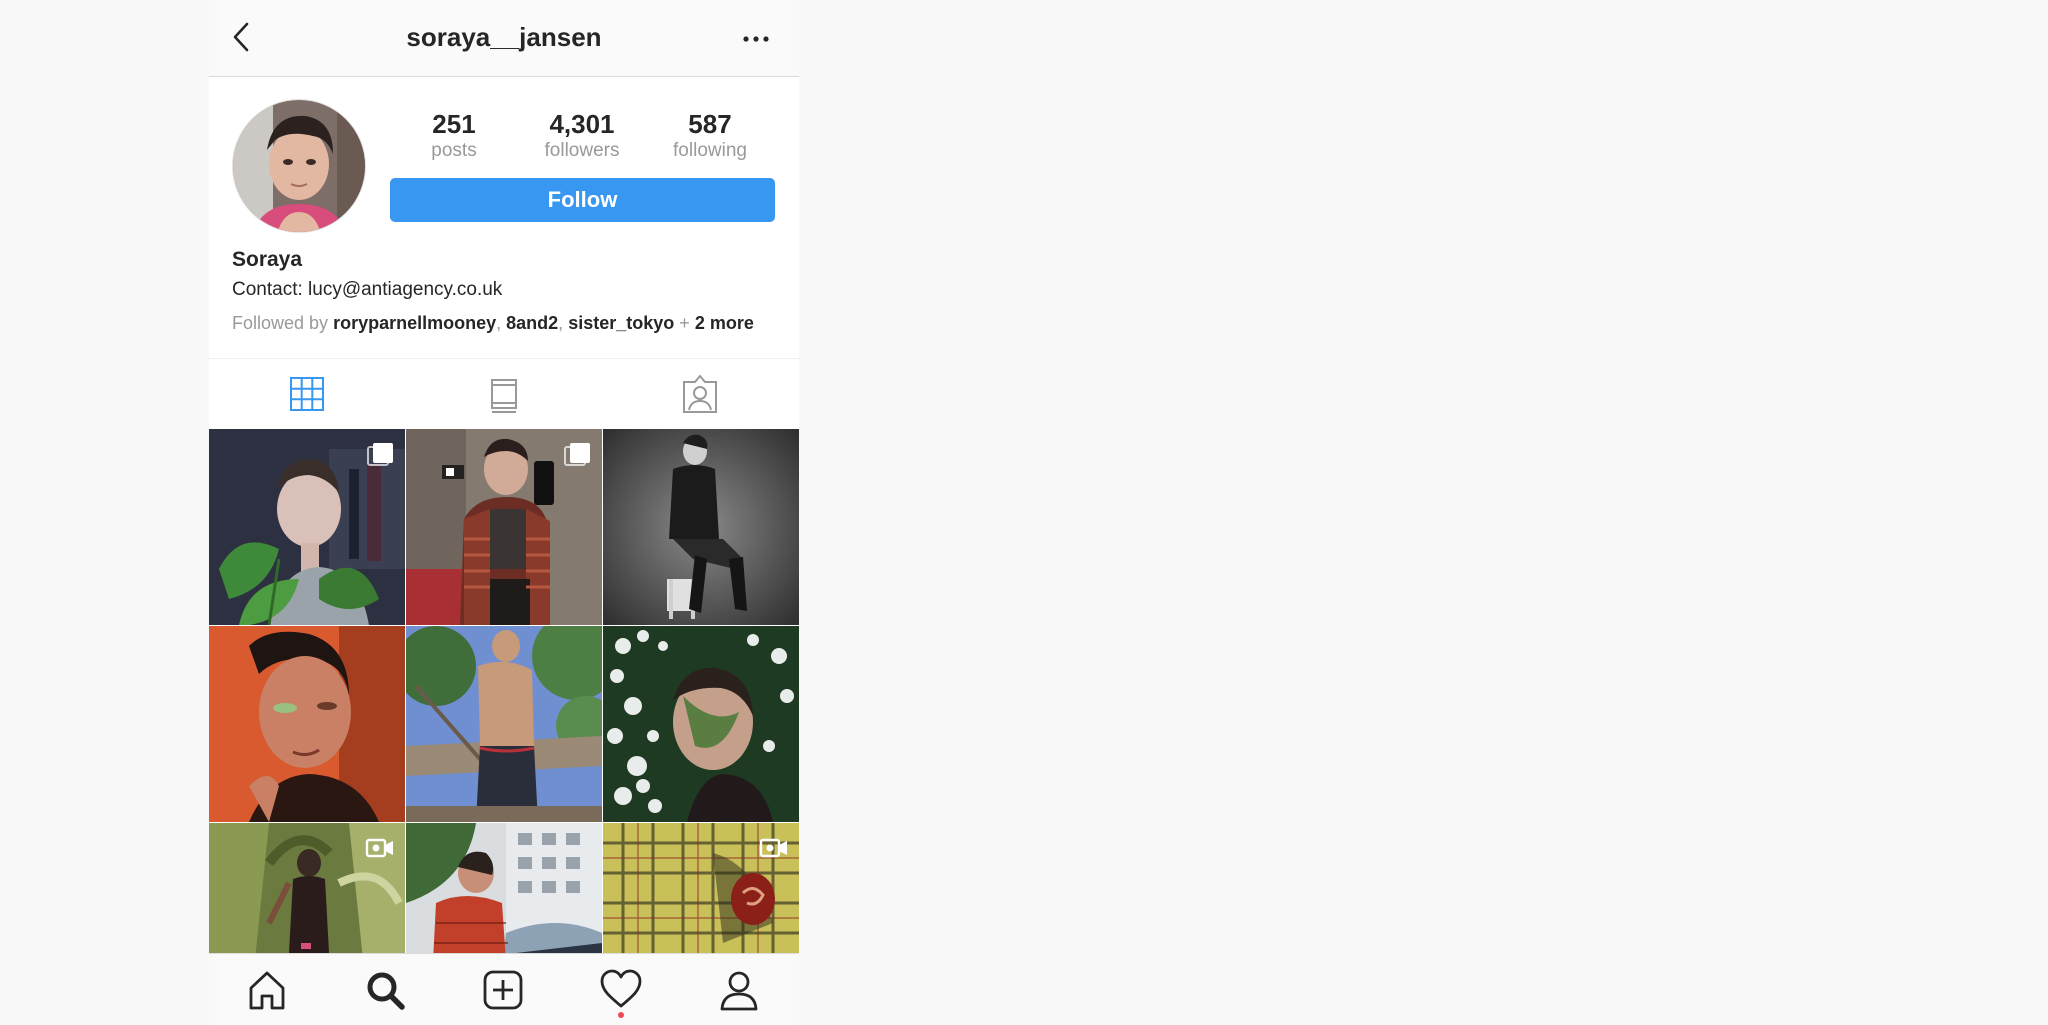 The width and height of the screenshot is (2048, 1025). I want to click on stat-following-label: following, so click(710, 150).